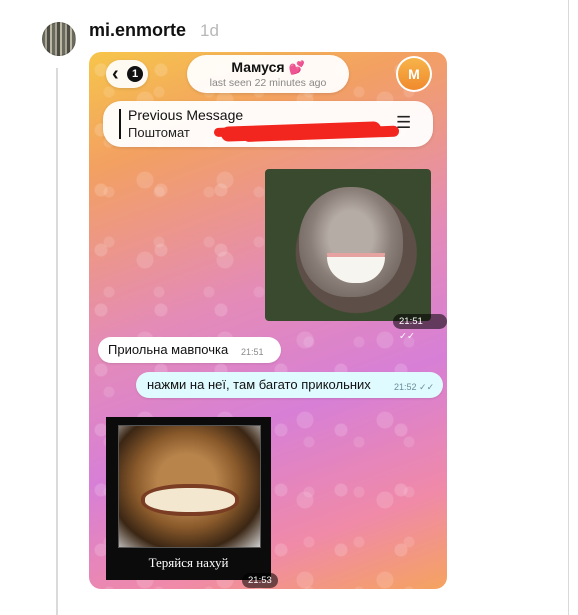 The image size is (578, 615). Describe the element at coordinates (59, 39) in the screenshot. I see `user-avatar` at that location.